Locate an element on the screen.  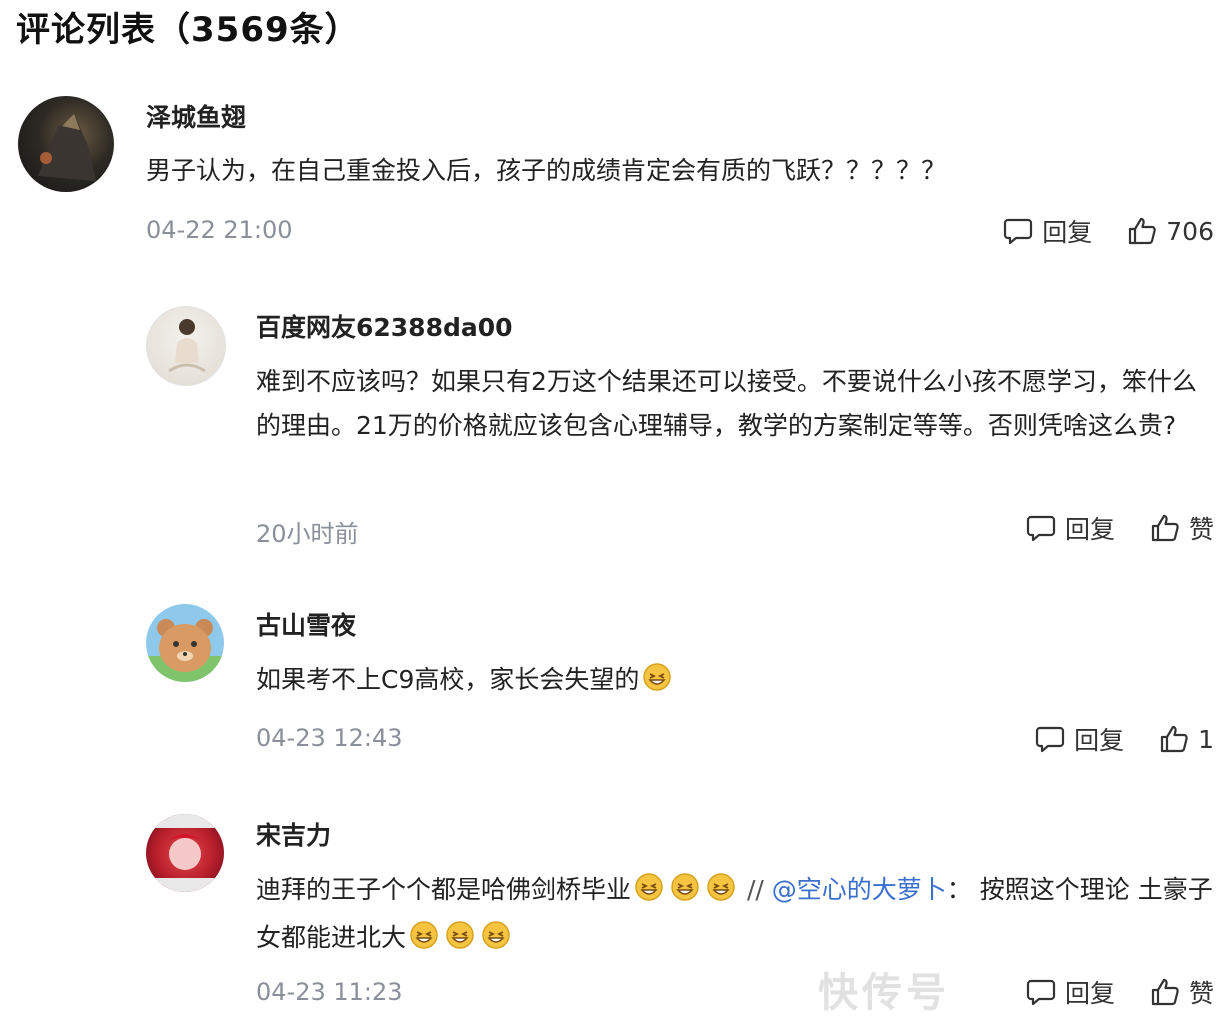
comment-text: 如果考不上C9高校，家长会失望的 is located at coordinates (736, 682).